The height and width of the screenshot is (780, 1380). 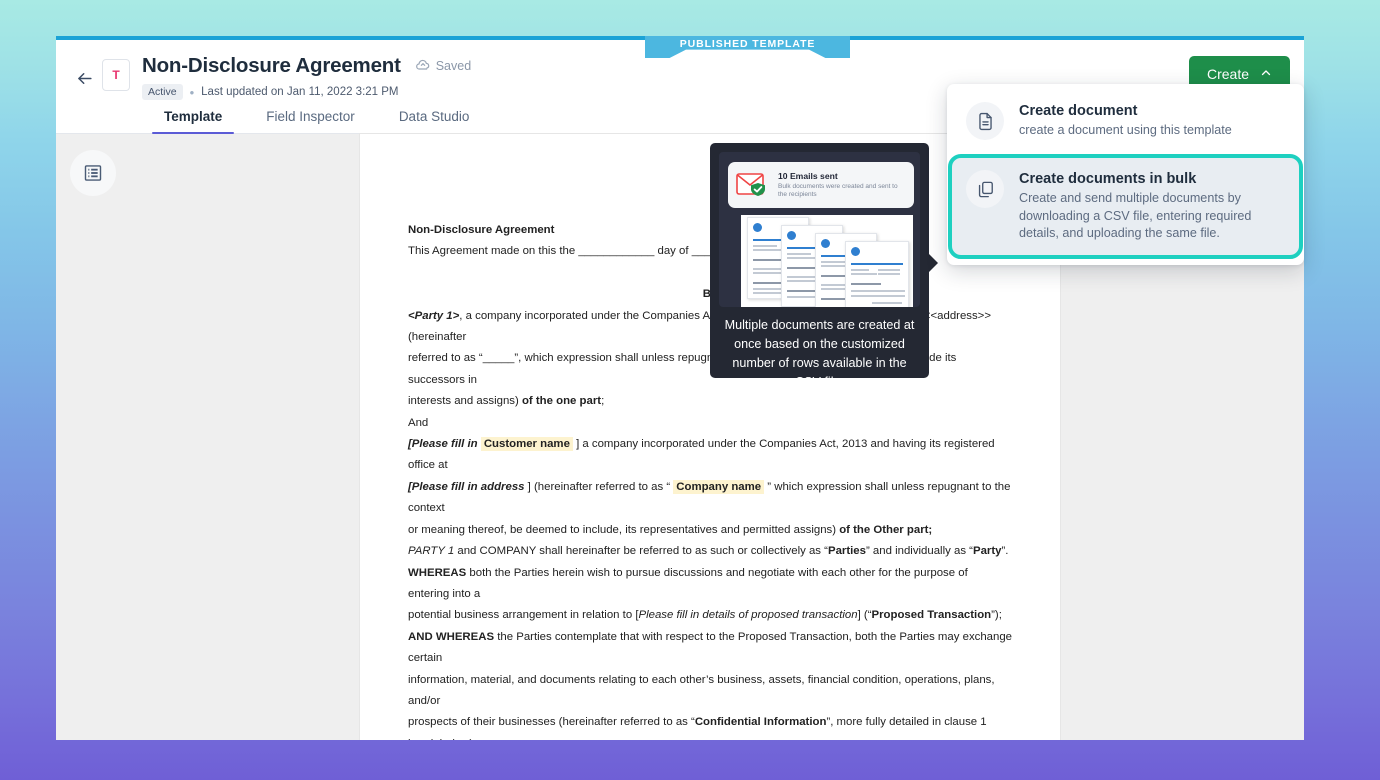 I want to click on saved-label: Saved, so click(x=453, y=66).